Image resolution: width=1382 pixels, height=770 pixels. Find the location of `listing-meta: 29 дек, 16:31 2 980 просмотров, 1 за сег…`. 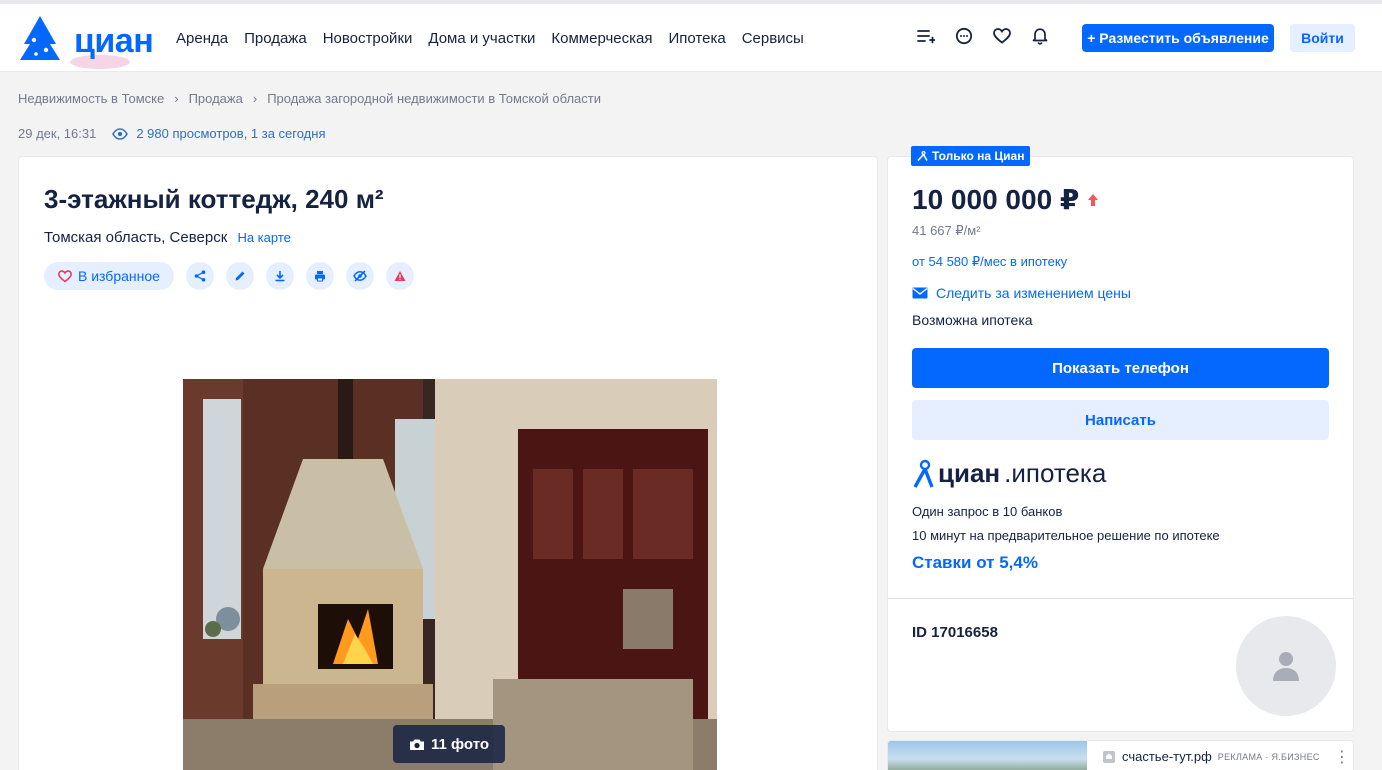

listing-meta: 29 дек, 16:31 2 980 просмотров, 1 за сег… is located at coordinates (172, 133).